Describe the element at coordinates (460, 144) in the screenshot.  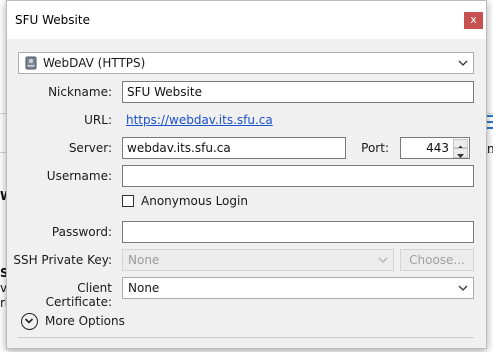
I see `stepper-up-icon` at that location.